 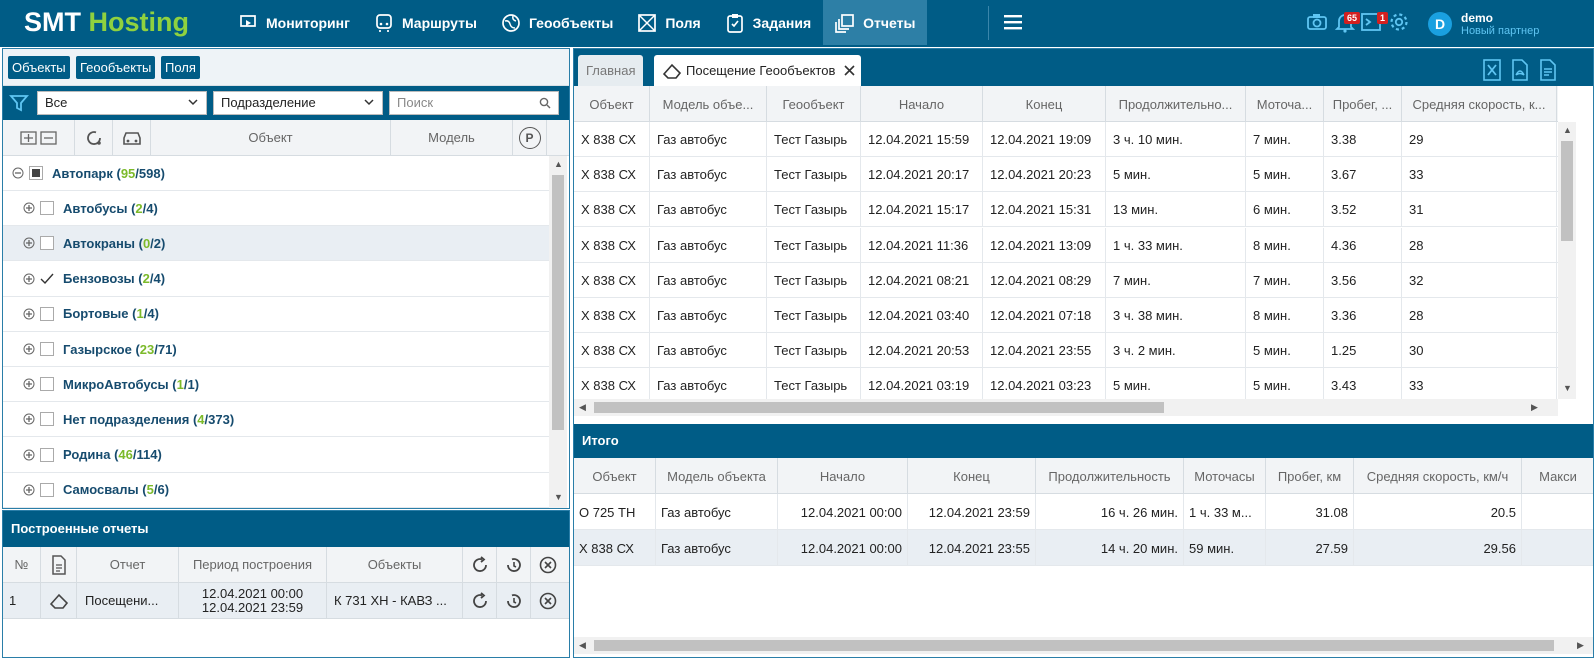 What do you see at coordinates (180, 67) in the screenshot?
I see `tab-fields: Поля` at bounding box center [180, 67].